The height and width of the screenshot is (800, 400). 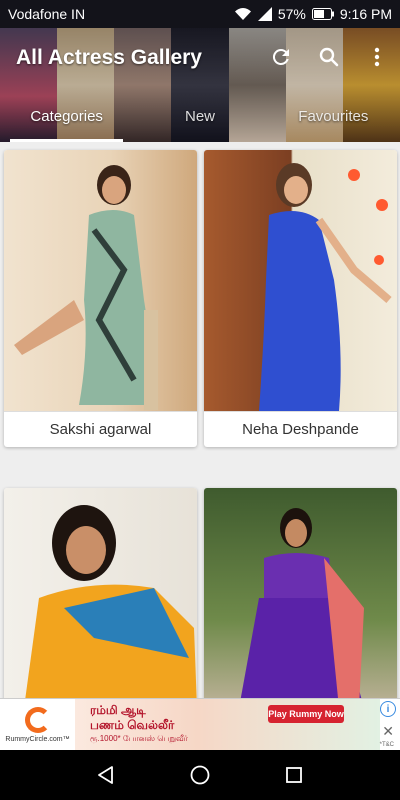 I want to click on status-bar: Vodafone IN 57% 9:16 PM, so click(x=200, y=14).